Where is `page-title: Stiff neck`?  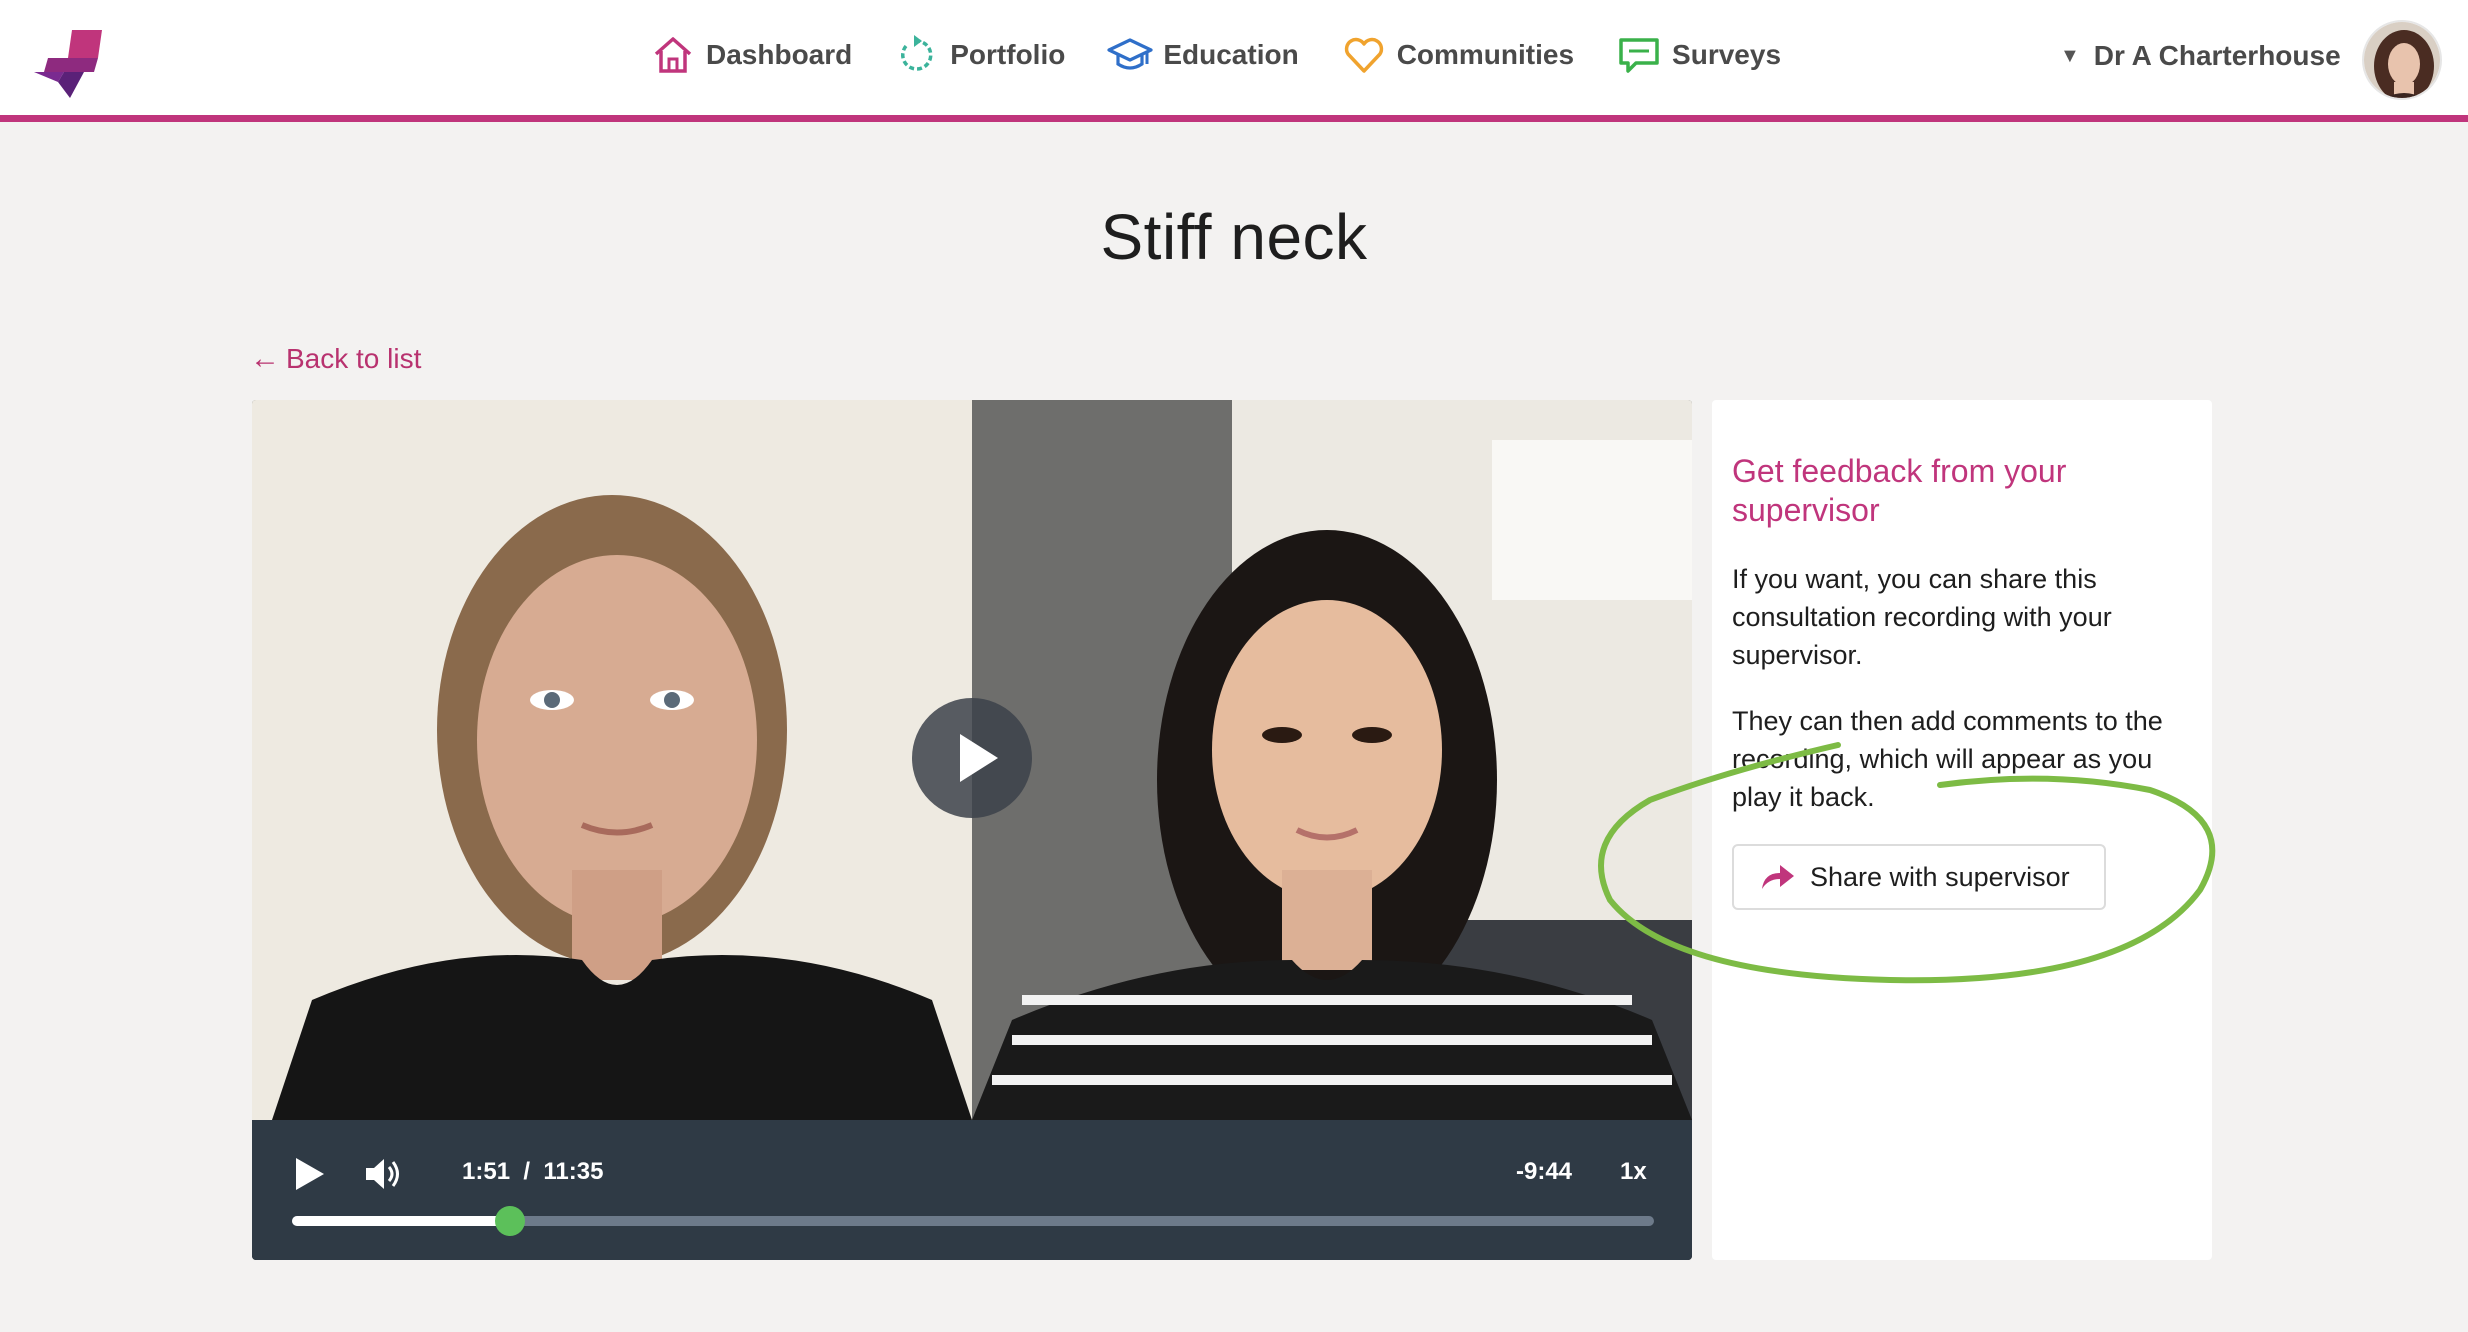
page-title: Stiff neck is located at coordinates (1234, 237).